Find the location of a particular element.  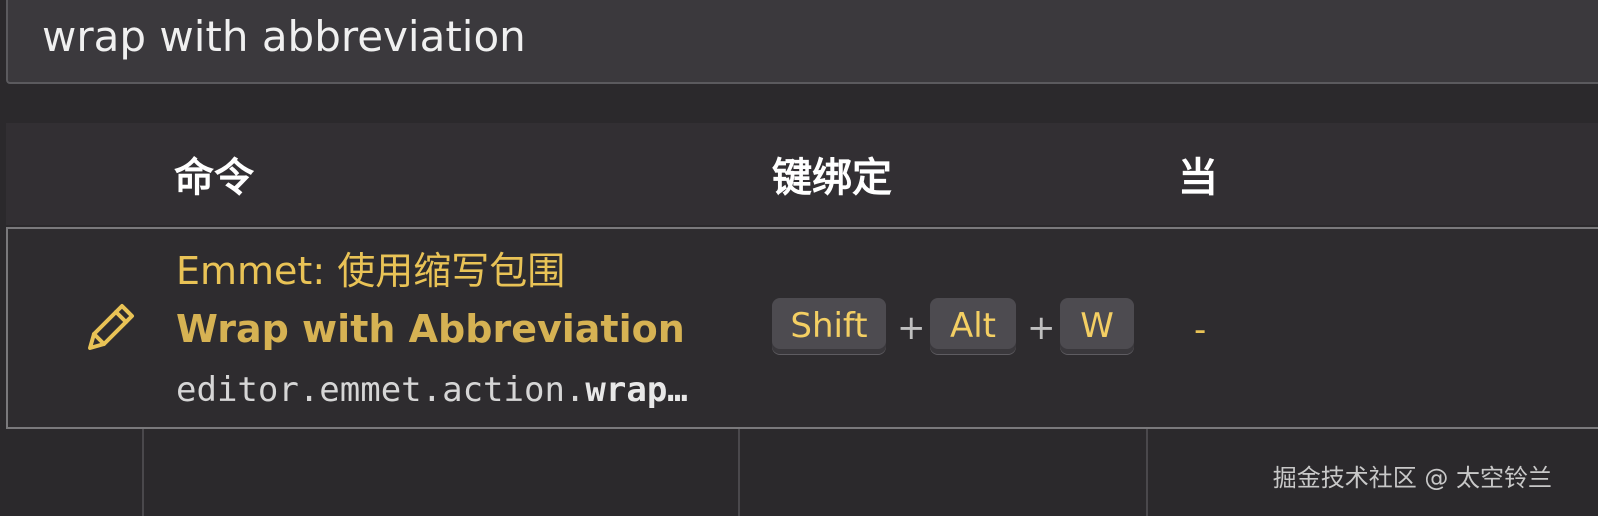

column-header-when: 当 is located at coordinates (1198, 174).